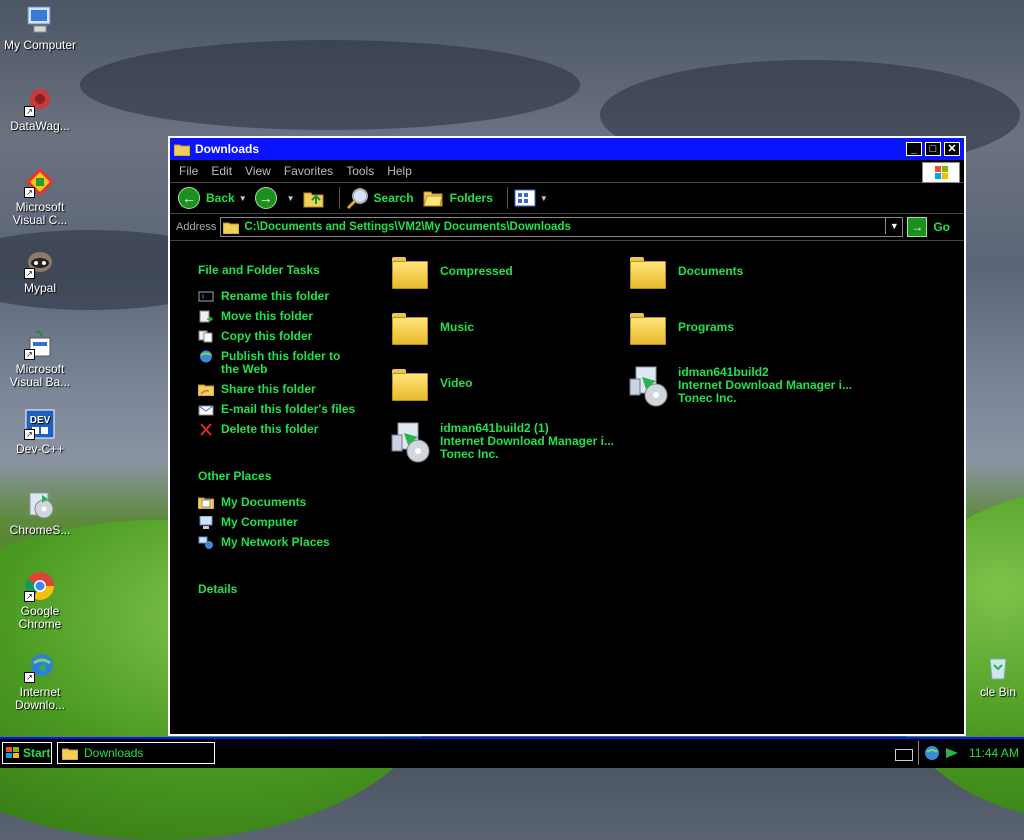 The width and height of the screenshot is (1024, 840). I want to click on taskbar-item-label: Downloads, so click(114, 753).